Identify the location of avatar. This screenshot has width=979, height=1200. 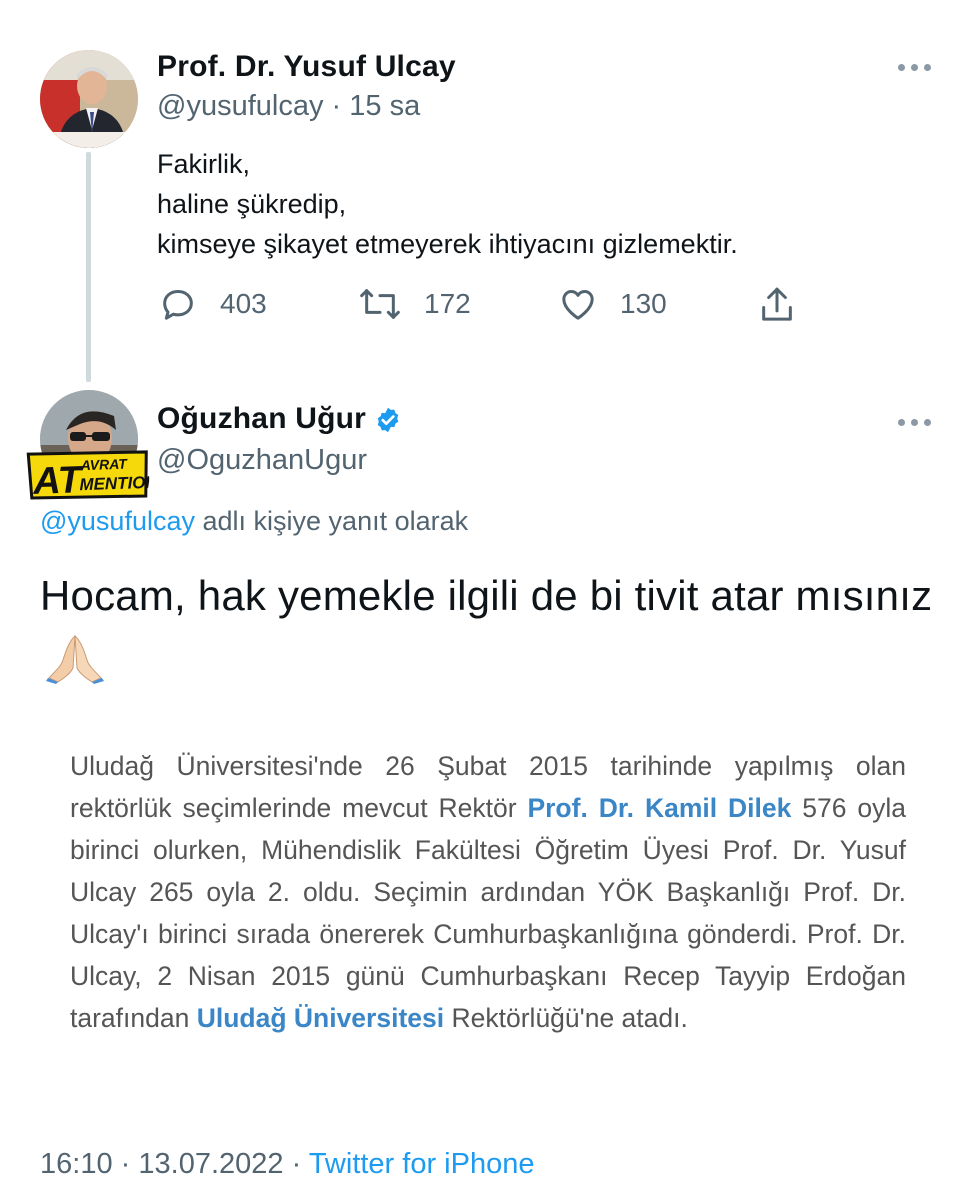
(89, 99).